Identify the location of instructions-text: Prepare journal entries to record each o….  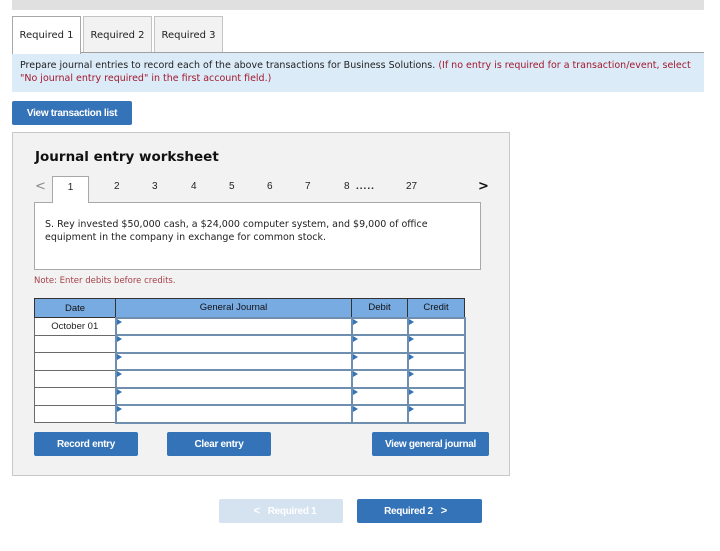
(228, 65).